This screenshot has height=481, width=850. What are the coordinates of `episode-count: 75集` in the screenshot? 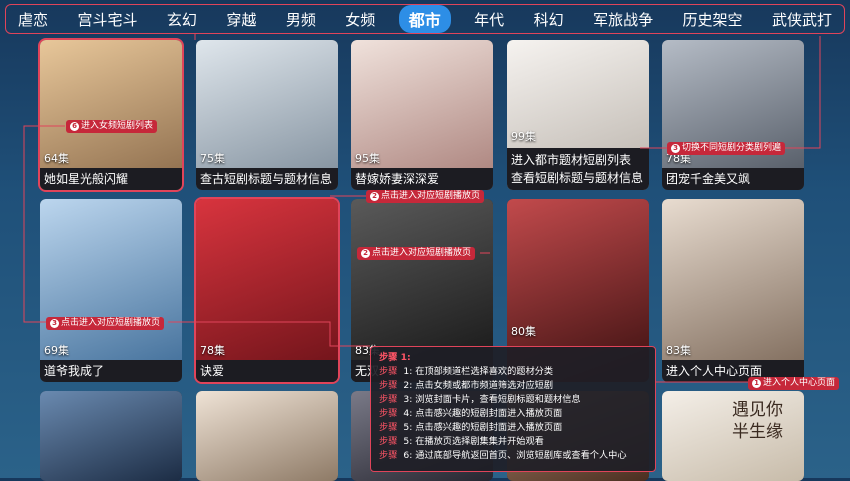 It's located at (212, 158).